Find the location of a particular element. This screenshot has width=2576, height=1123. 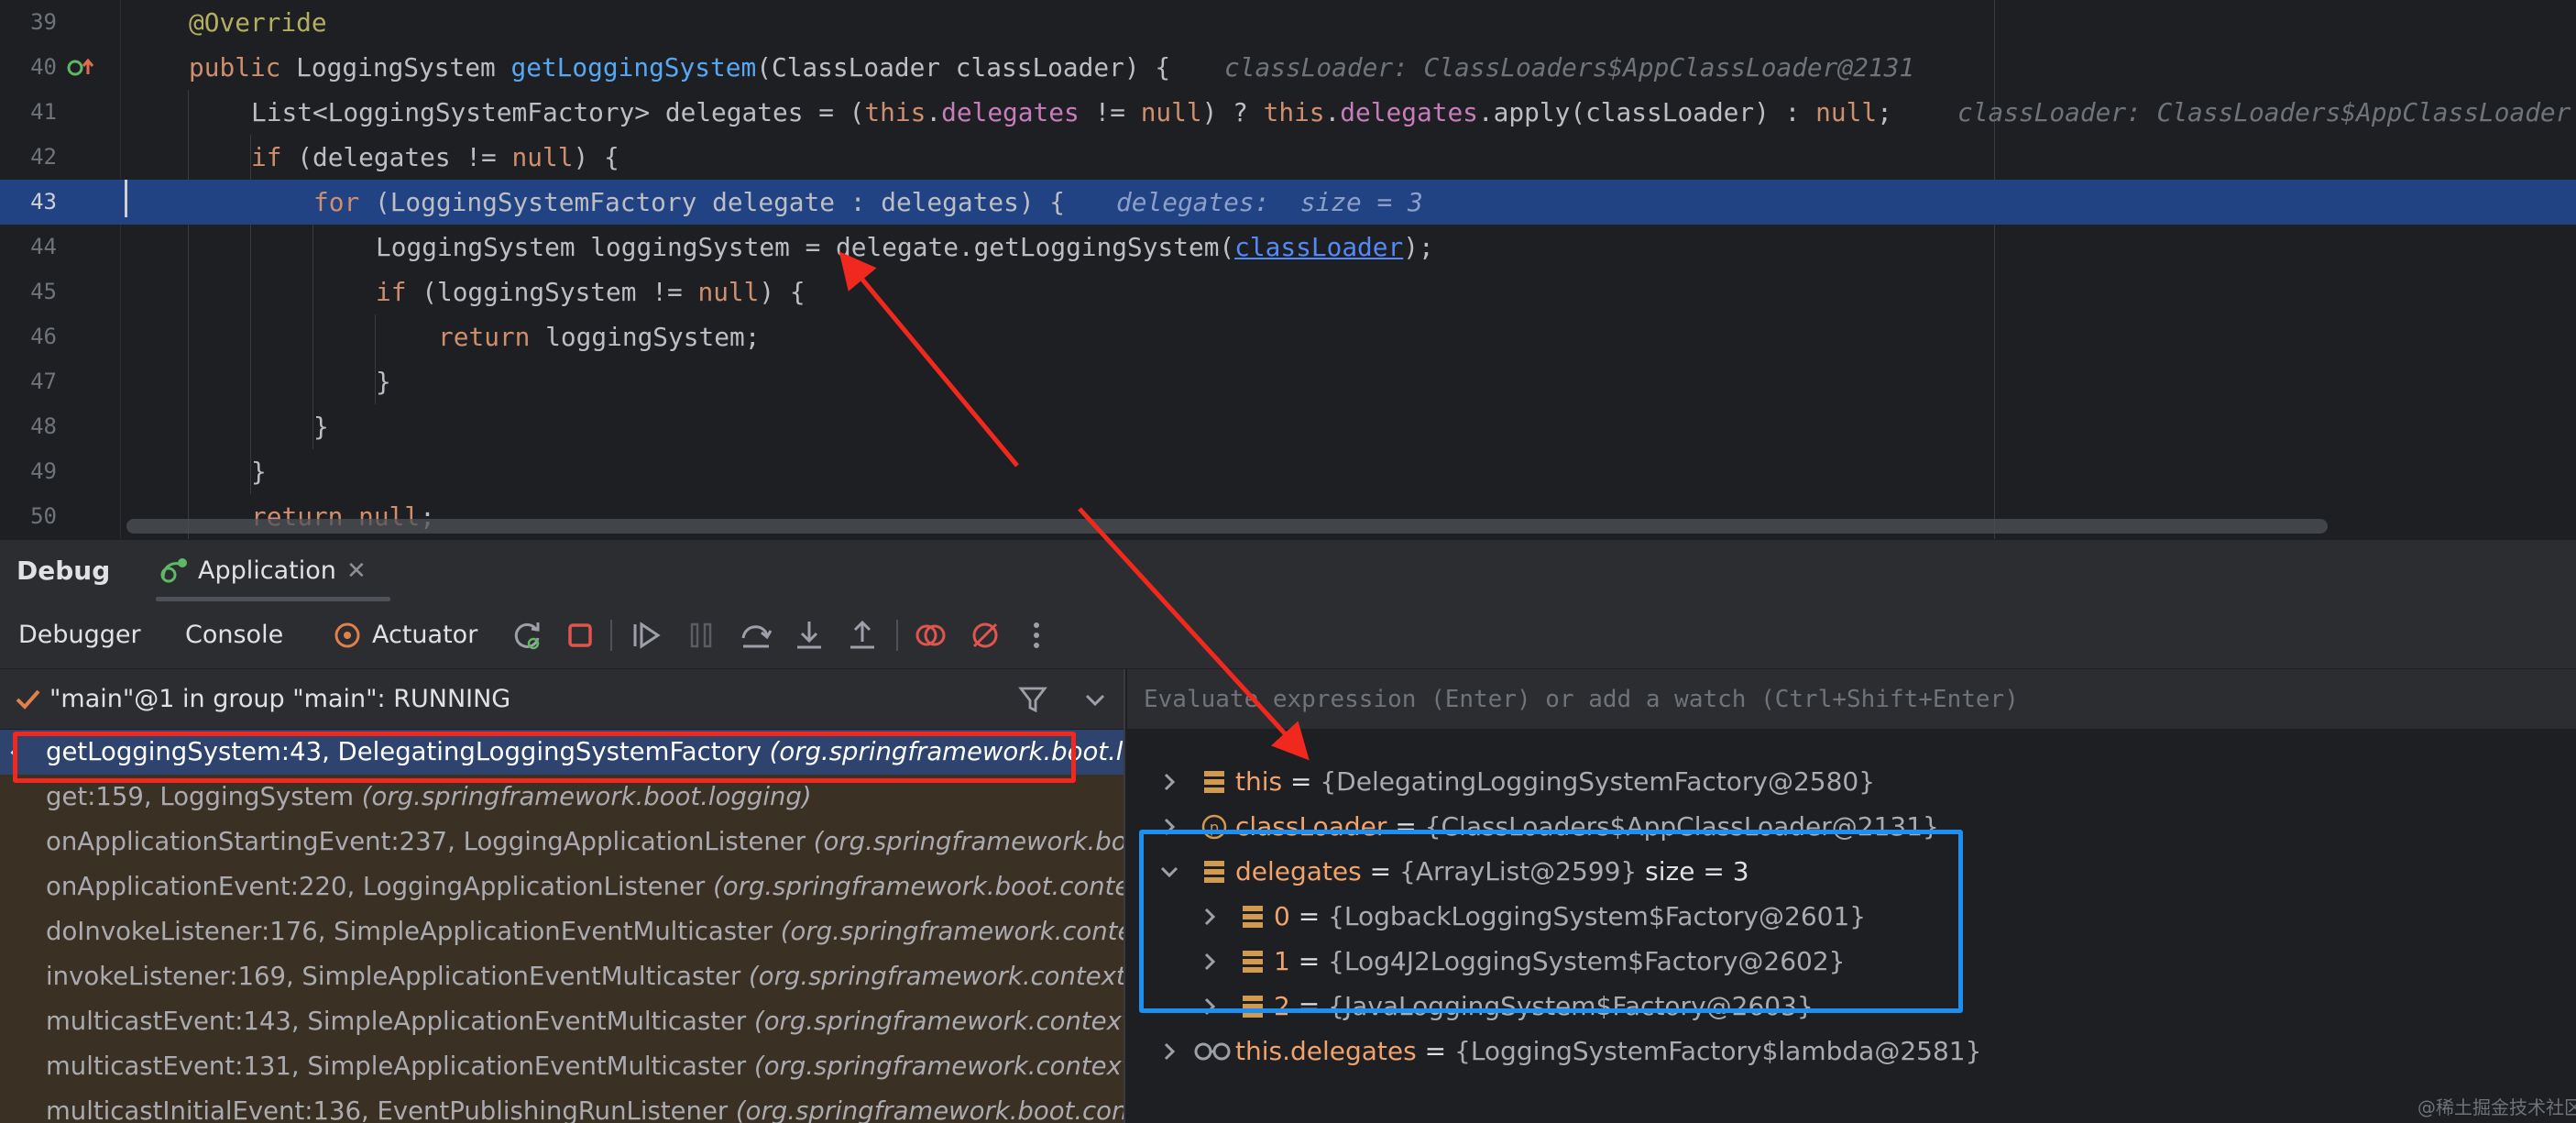

line-number: 42 is located at coordinates (44, 157).